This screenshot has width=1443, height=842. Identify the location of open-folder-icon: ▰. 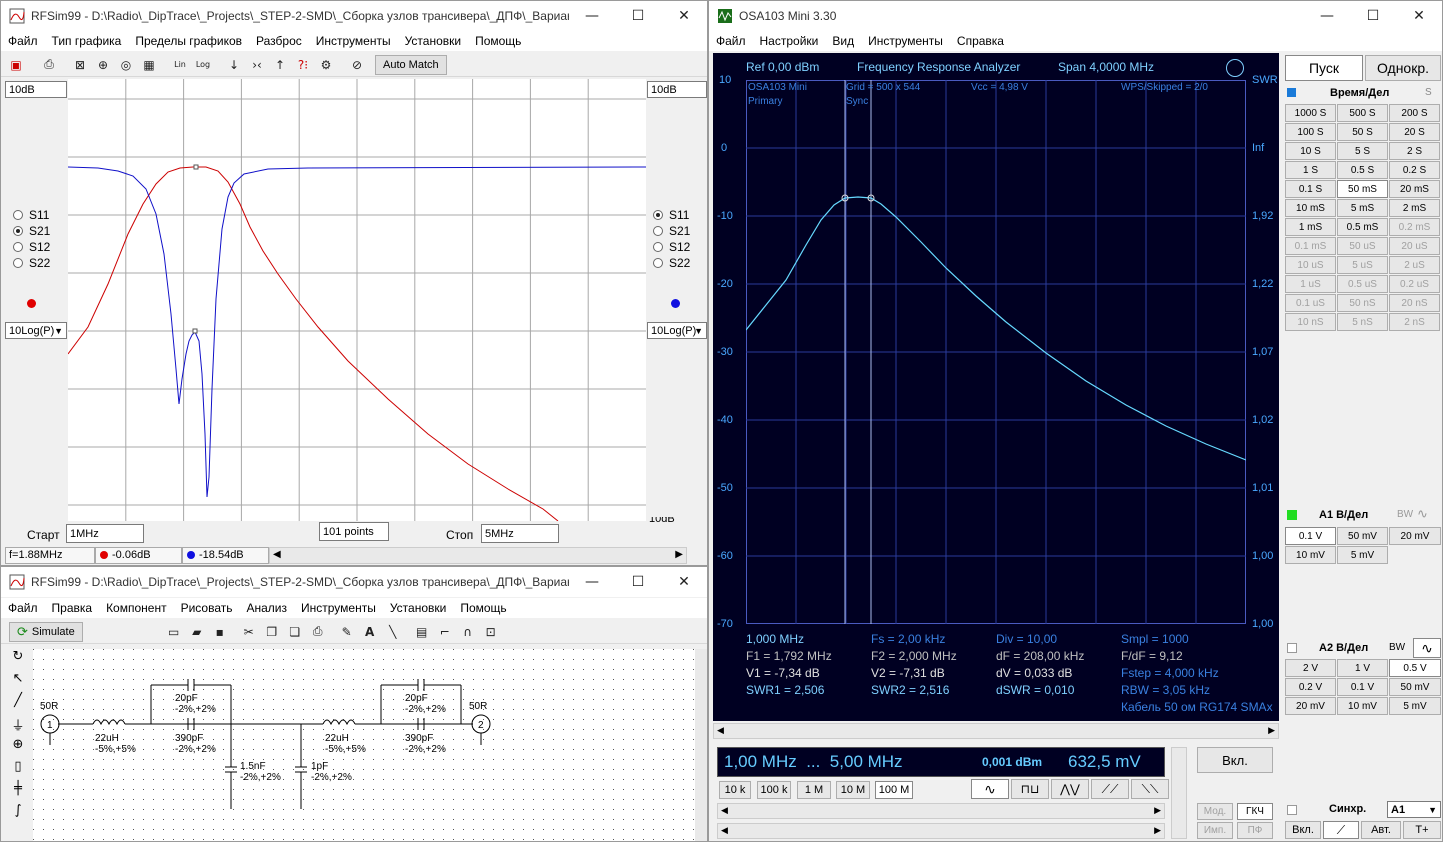
(197, 632).